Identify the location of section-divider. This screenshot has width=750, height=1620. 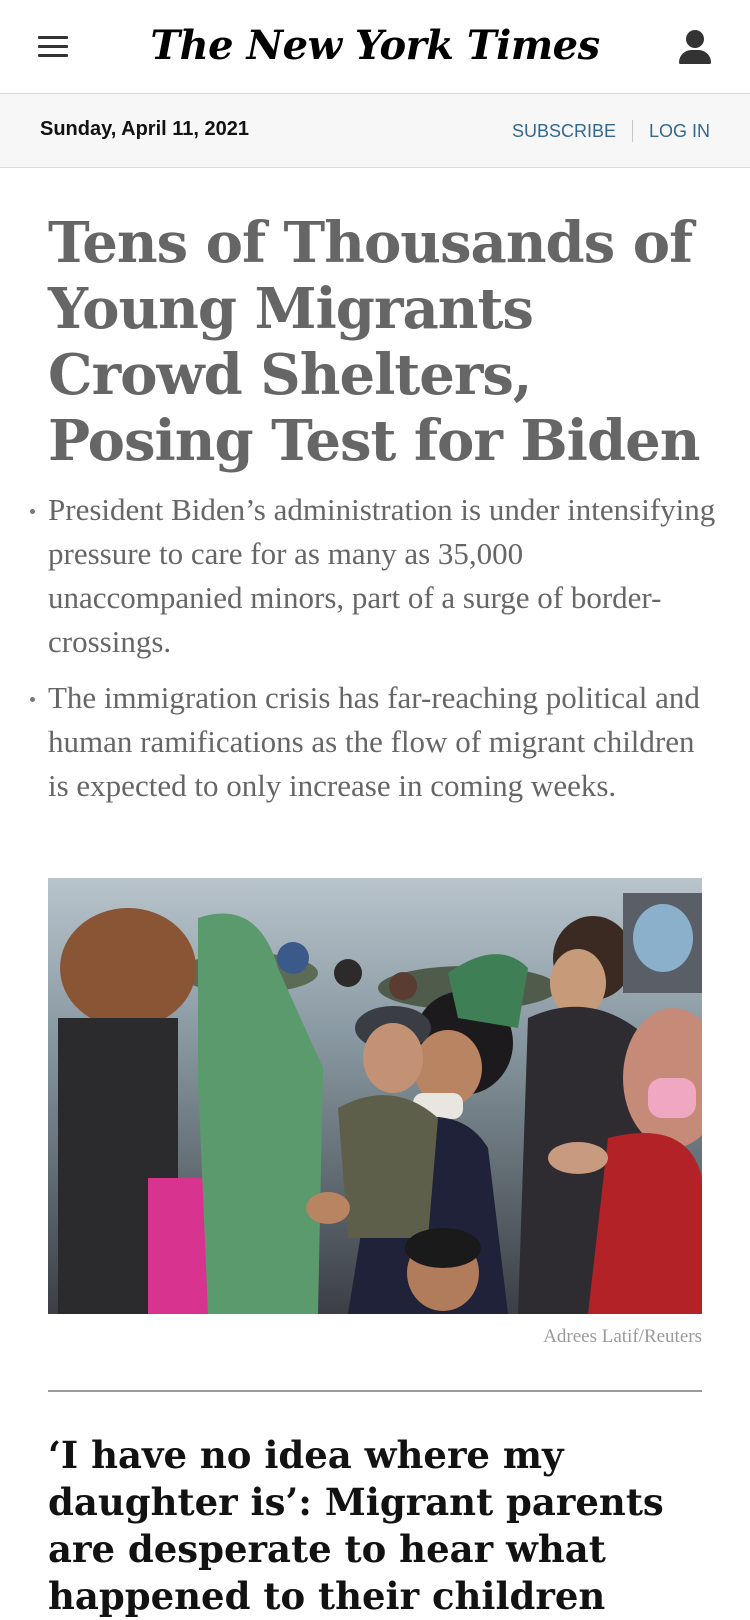
(375, 1391).